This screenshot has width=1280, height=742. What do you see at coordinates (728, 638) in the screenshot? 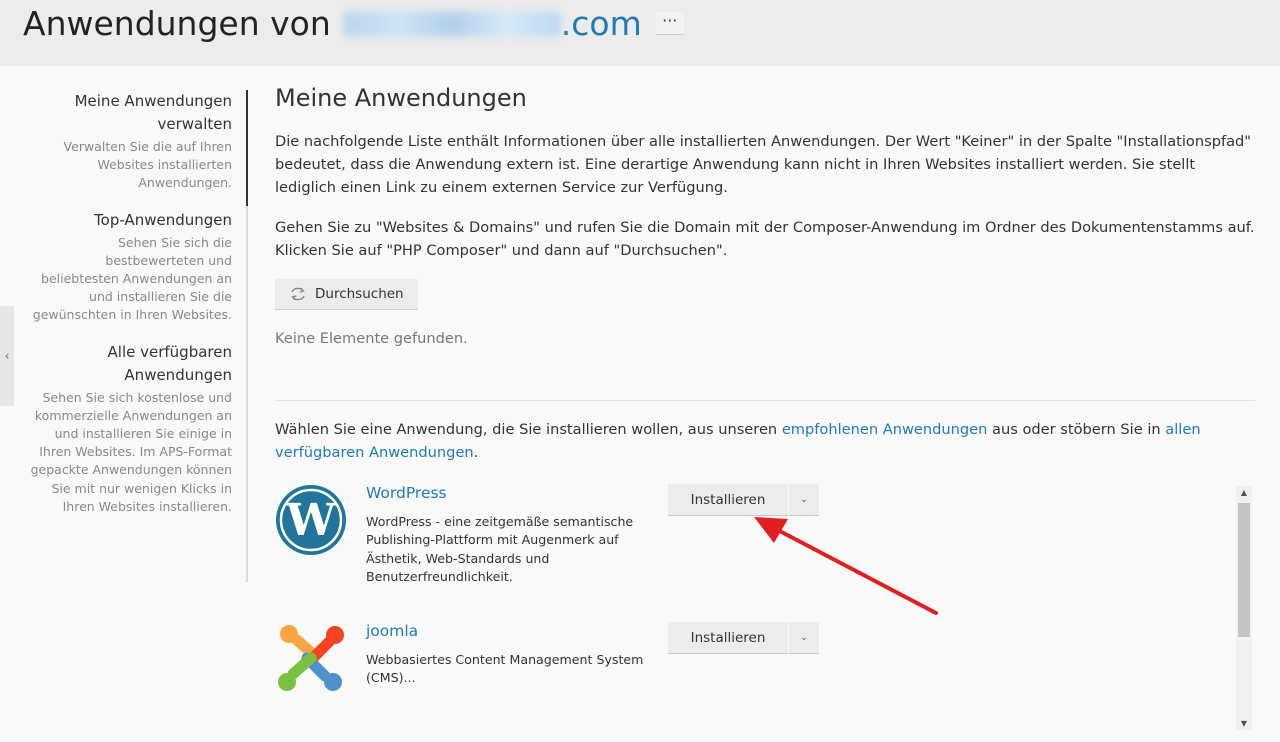
I see `install-button: Installieren` at bounding box center [728, 638].